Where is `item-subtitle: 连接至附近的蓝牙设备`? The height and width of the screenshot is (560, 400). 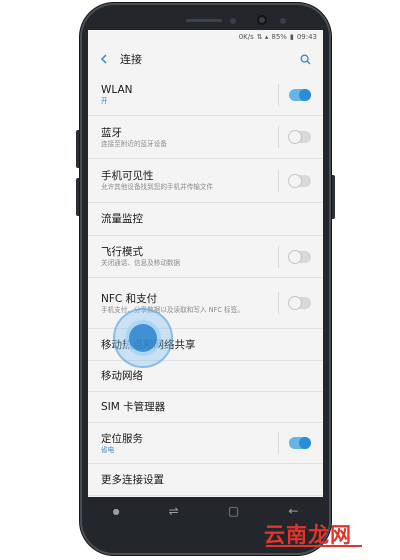
item-subtitle: 连接至附近的蓝牙设备 is located at coordinates (134, 143).